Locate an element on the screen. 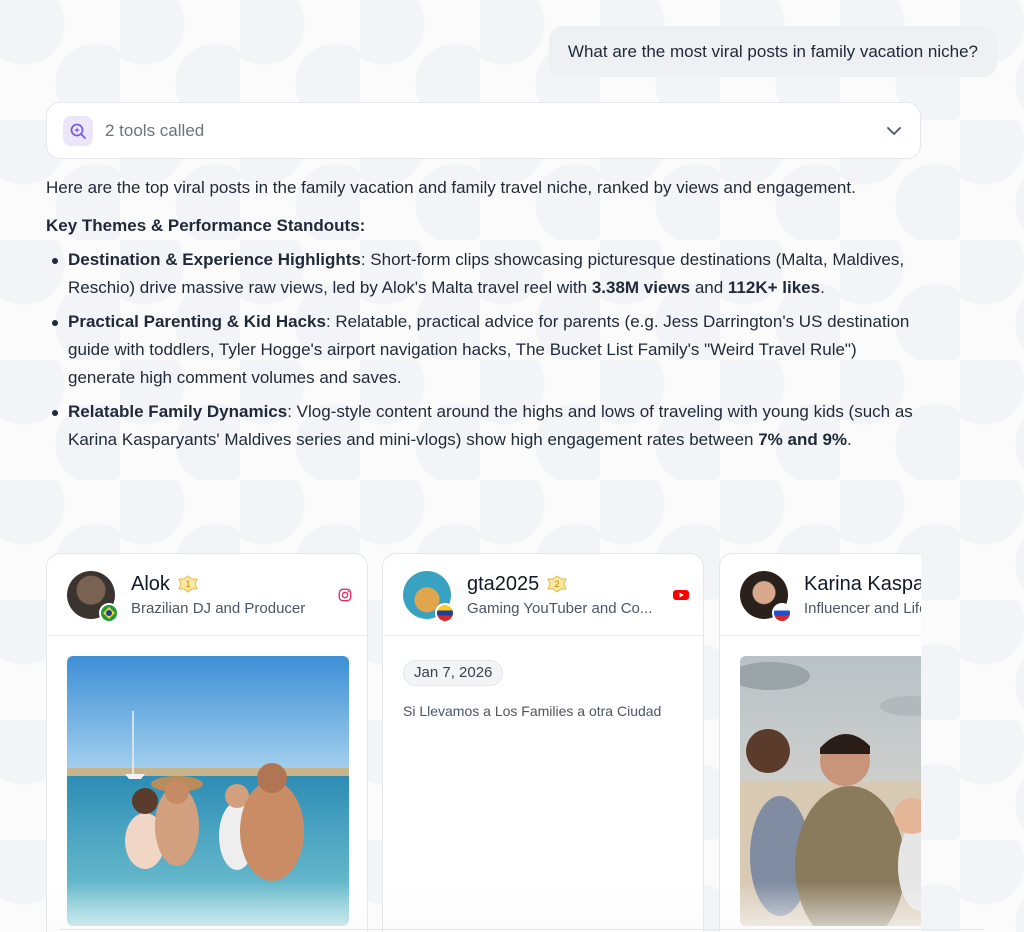 This screenshot has height=932, width=1024. creator-name: Alok is located at coordinates (150, 584).